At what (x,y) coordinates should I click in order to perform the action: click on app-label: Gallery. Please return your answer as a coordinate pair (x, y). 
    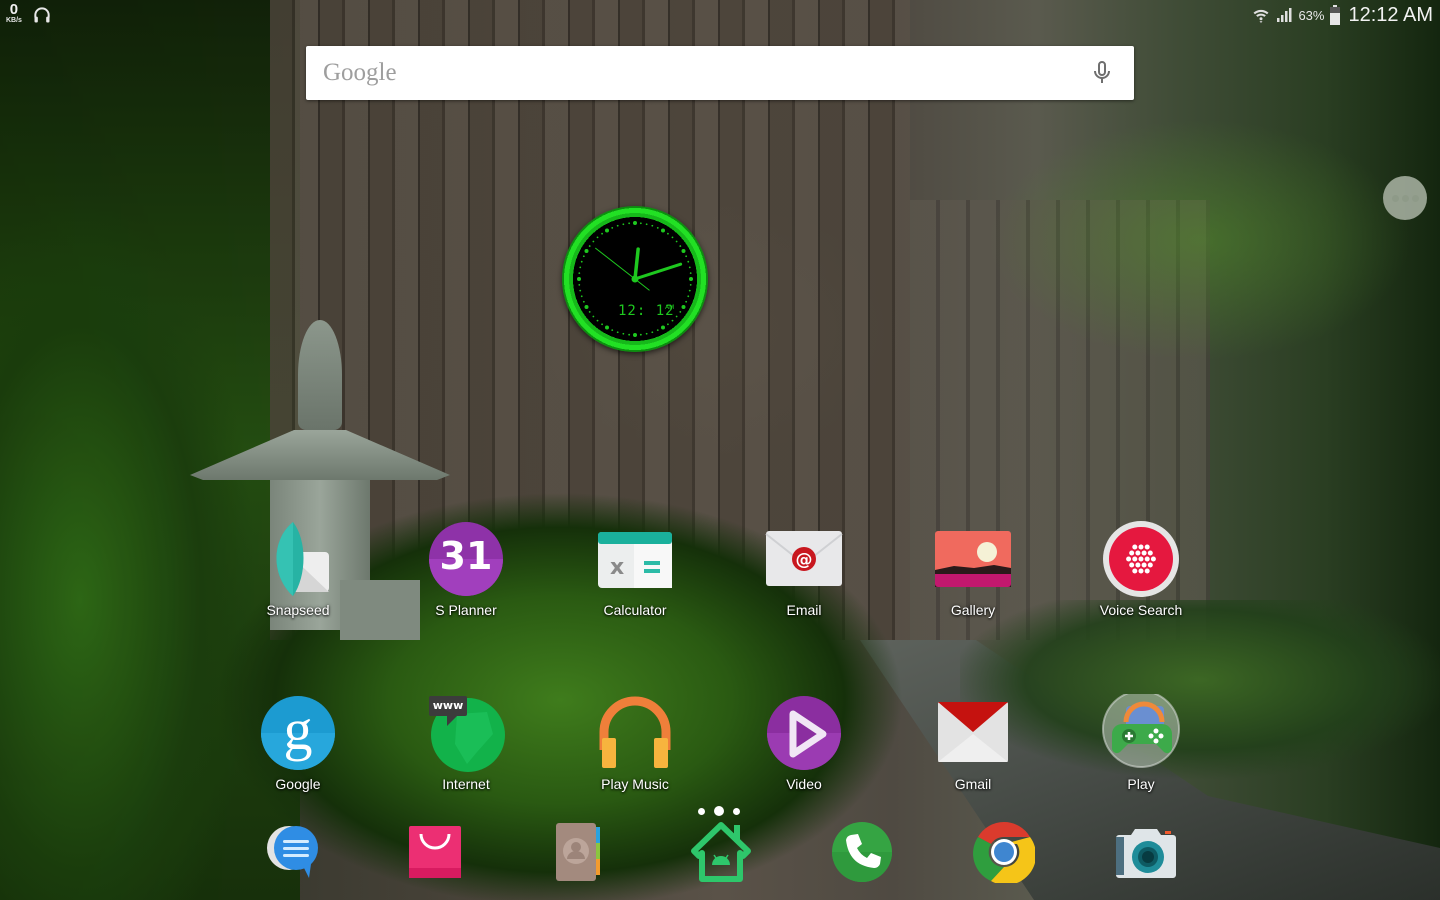
    Looking at the image, I should click on (973, 610).